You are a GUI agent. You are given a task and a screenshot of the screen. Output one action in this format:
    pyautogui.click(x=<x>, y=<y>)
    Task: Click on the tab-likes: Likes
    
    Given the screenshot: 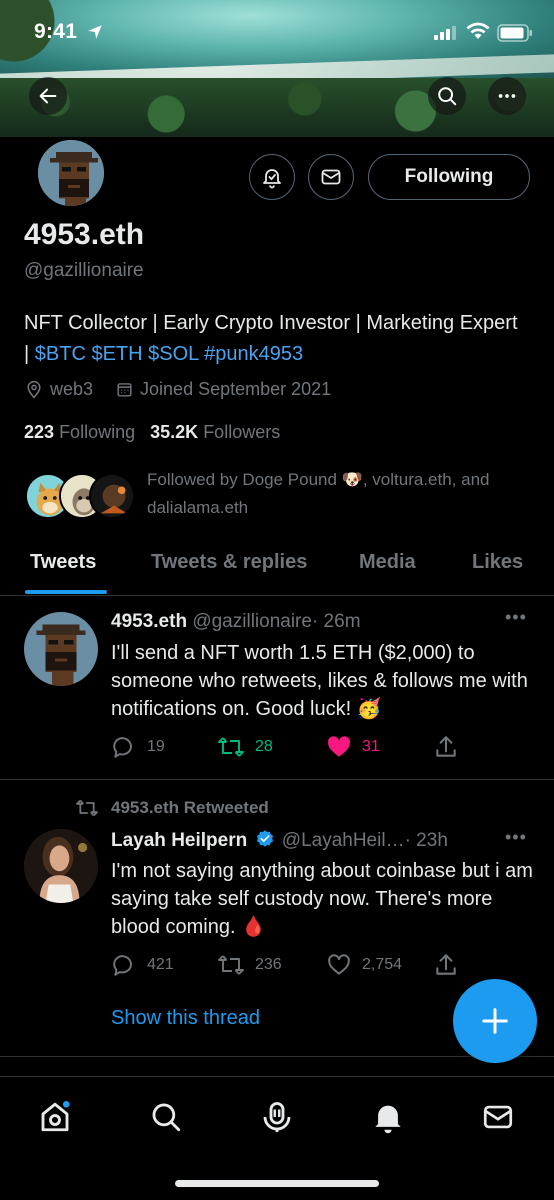 What is the action you would take?
    pyautogui.click(x=497, y=562)
    